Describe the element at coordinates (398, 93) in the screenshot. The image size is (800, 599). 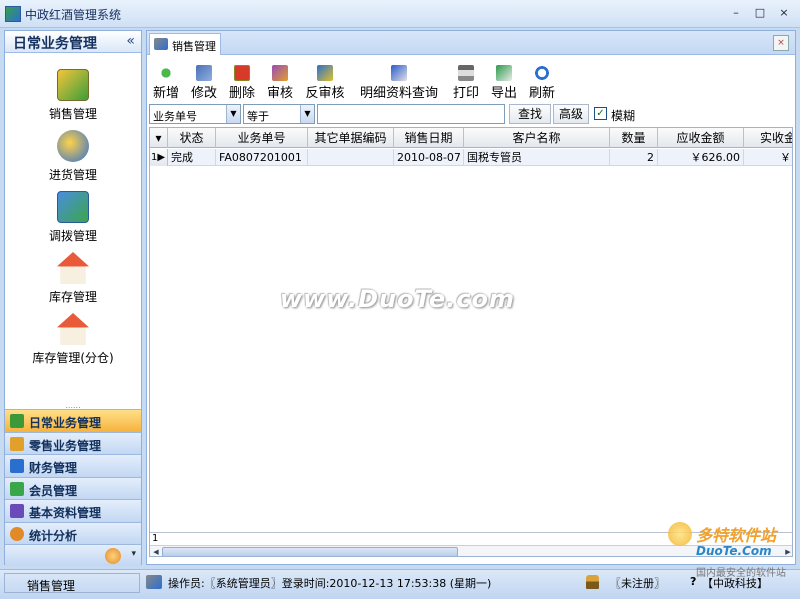
I see `detail-query-button-label: 明细资料查询` at that location.